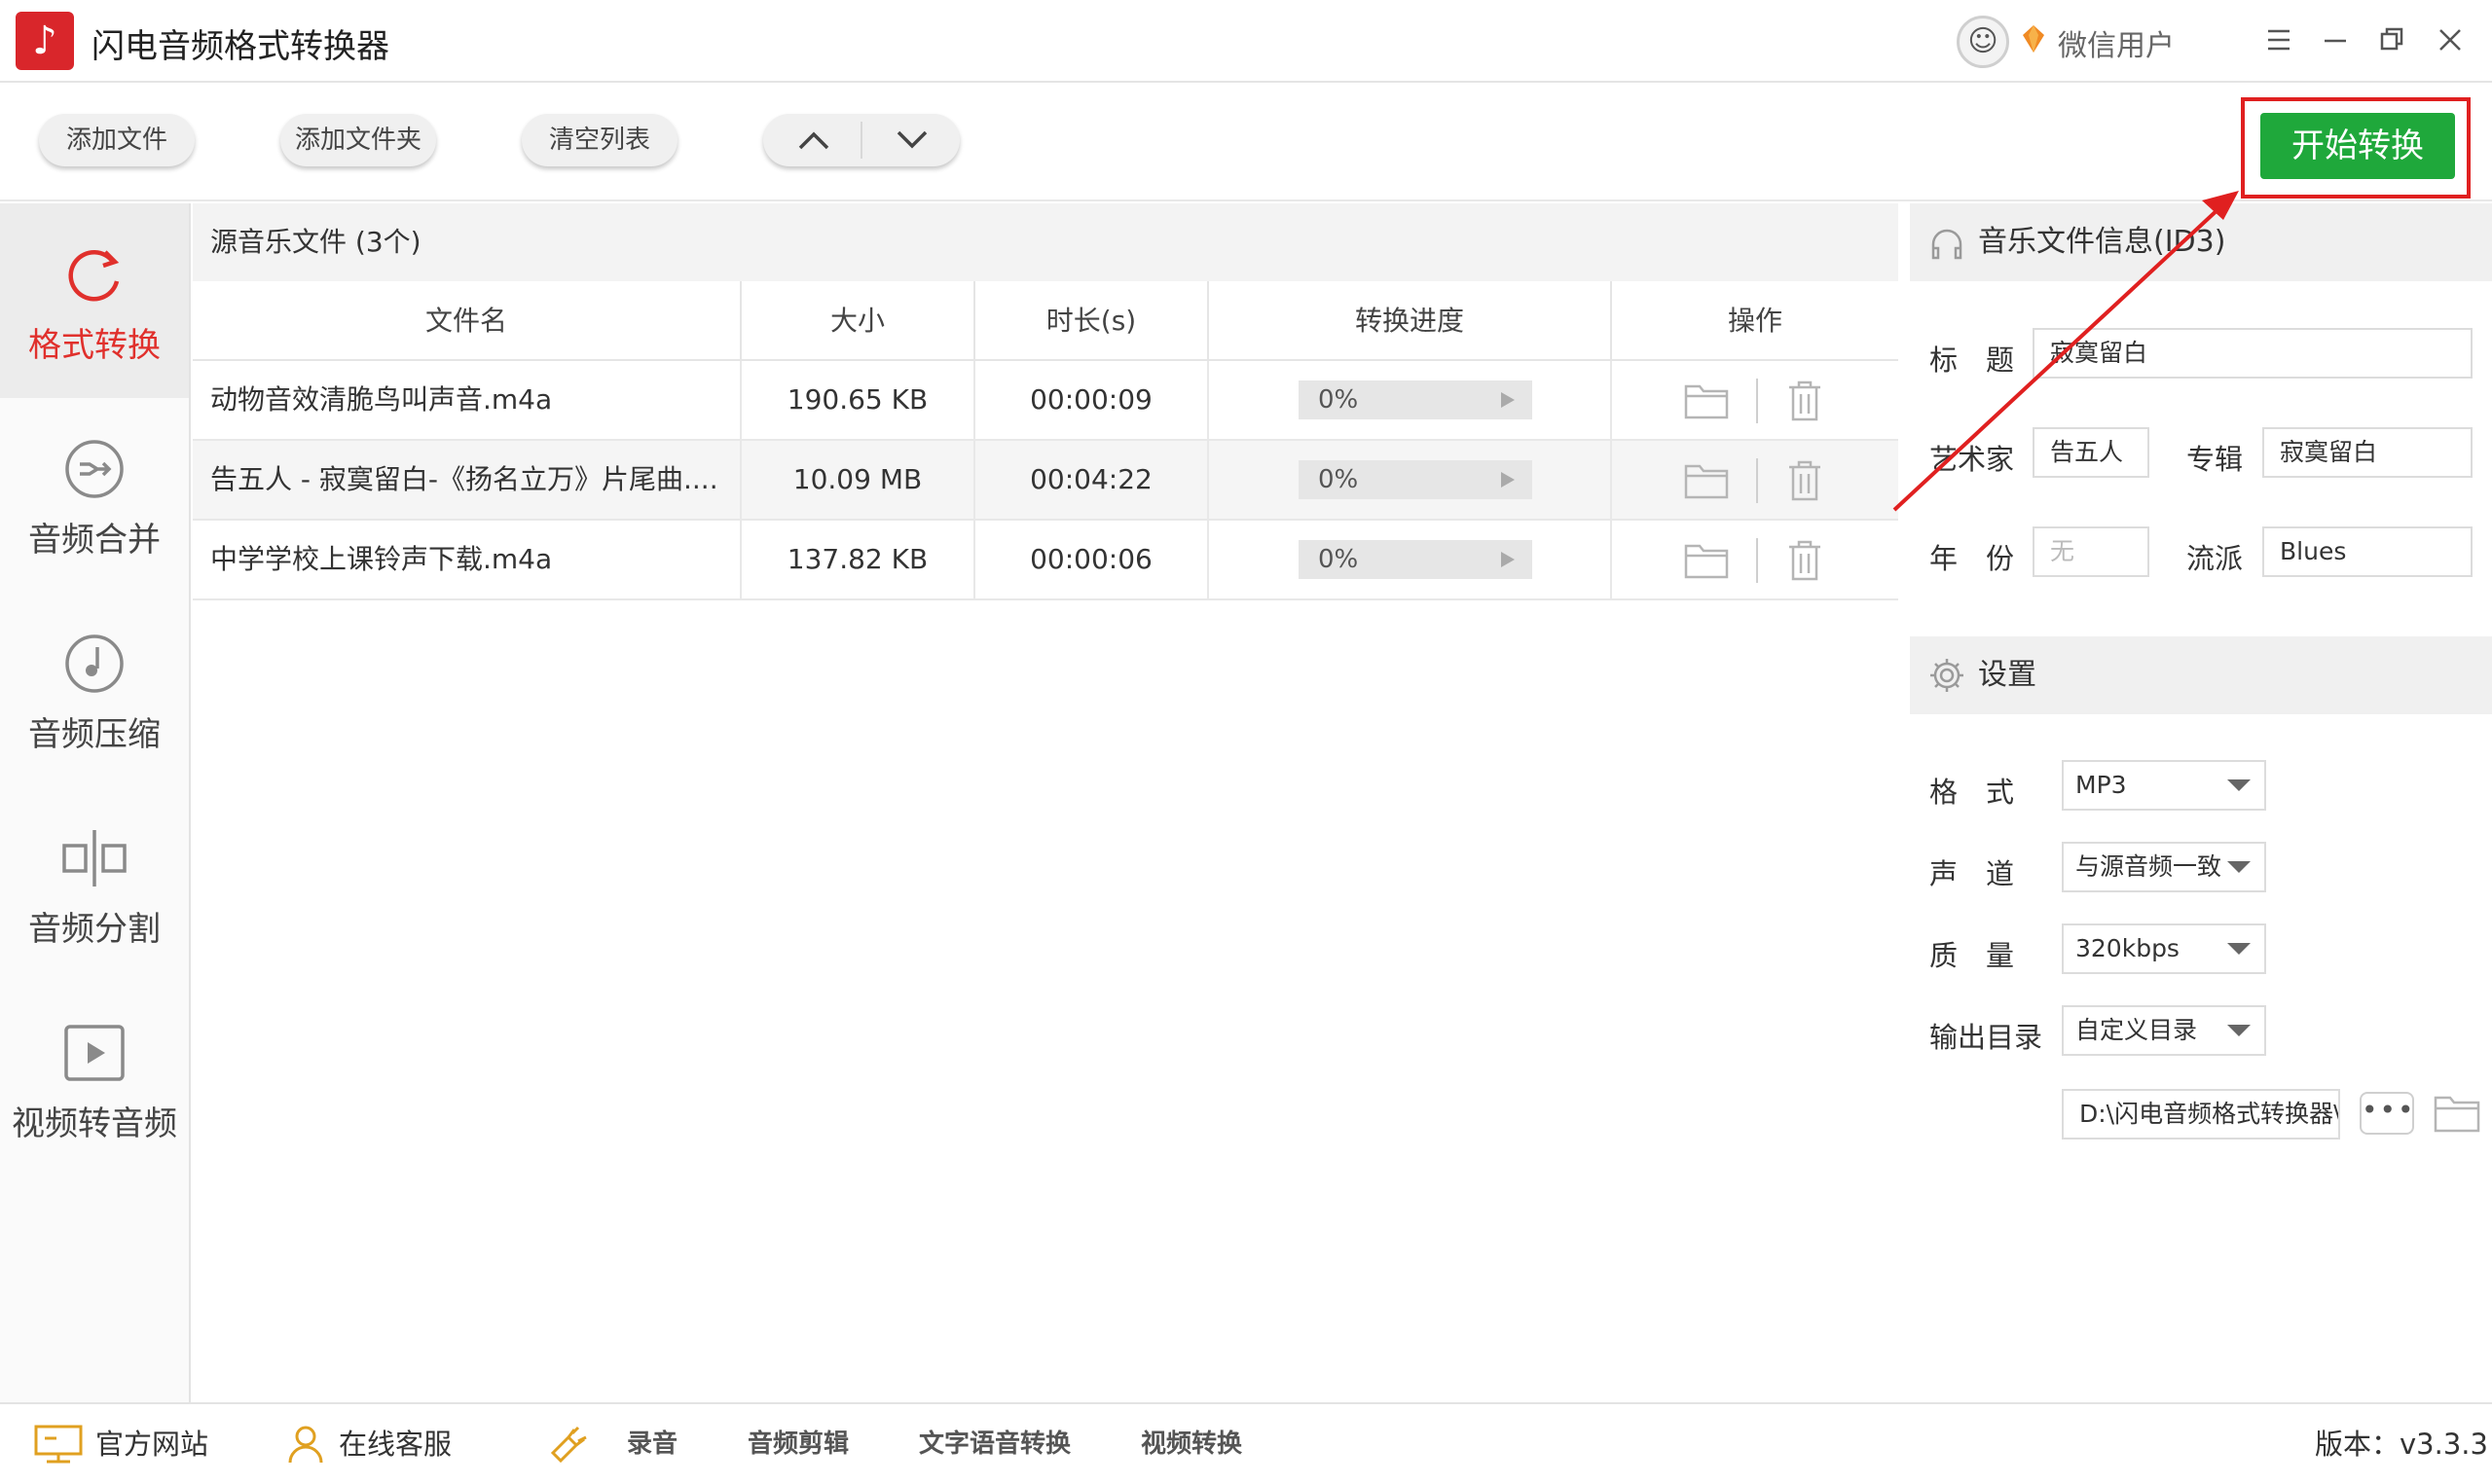  Describe the element at coordinates (568, 1445) in the screenshot. I see `megaphone-icon` at that location.